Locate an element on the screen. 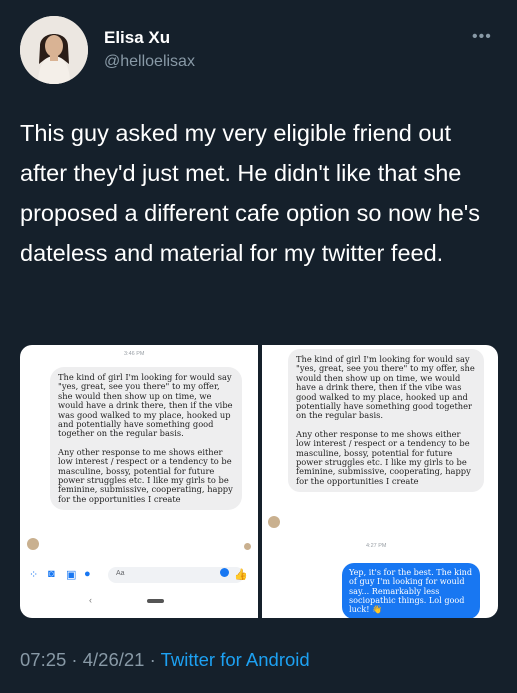 The height and width of the screenshot is (693, 517). camera-icon: ◙ is located at coordinates (51, 574).